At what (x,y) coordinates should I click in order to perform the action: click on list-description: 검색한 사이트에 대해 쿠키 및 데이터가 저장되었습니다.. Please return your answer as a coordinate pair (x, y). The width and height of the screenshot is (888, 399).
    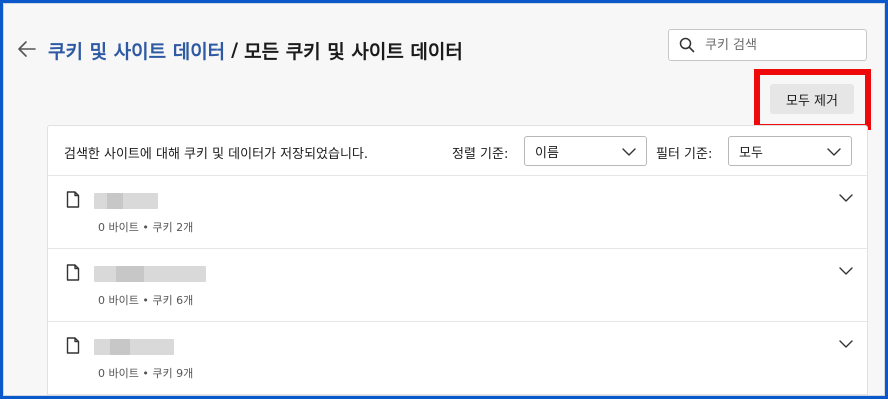
    Looking at the image, I should click on (216, 154).